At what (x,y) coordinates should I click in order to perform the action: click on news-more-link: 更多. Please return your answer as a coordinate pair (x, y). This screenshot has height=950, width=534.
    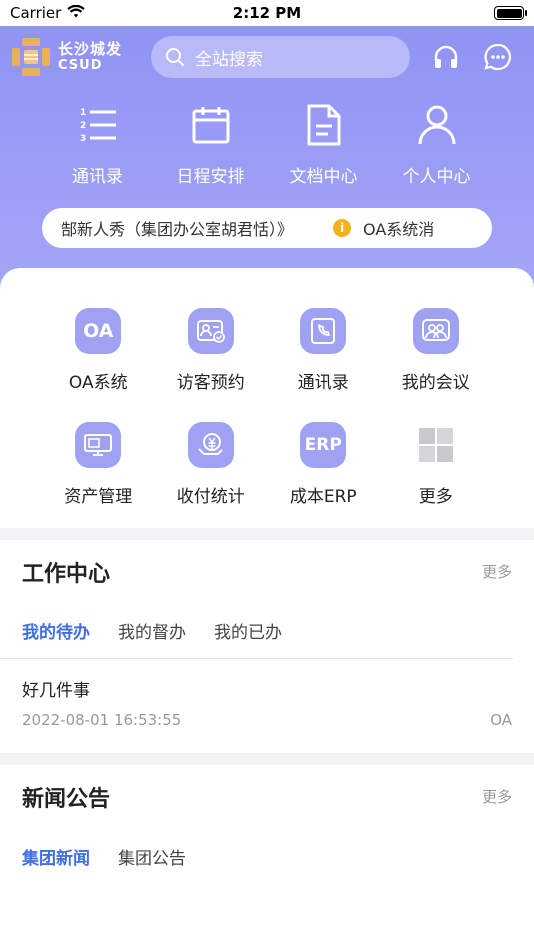
    Looking at the image, I should click on (497, 796).